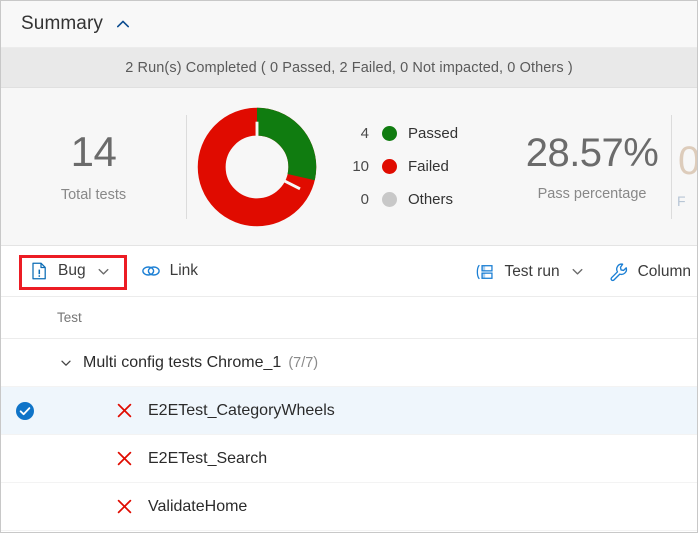  Describe the element at coordinates (399, 200) in the screenshot. I see `legend-item: 0 Others` at that location.